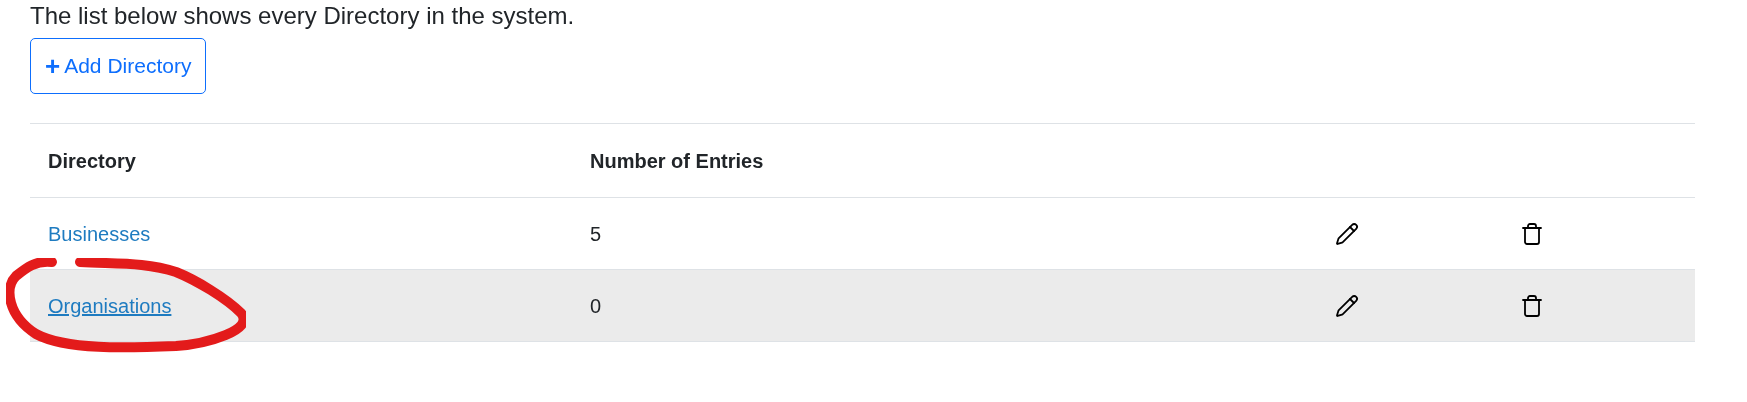 Image resolution: width=1747 pixels, height=402 pixels. I want to click on directory-link: Organisations, so click(110, 305).